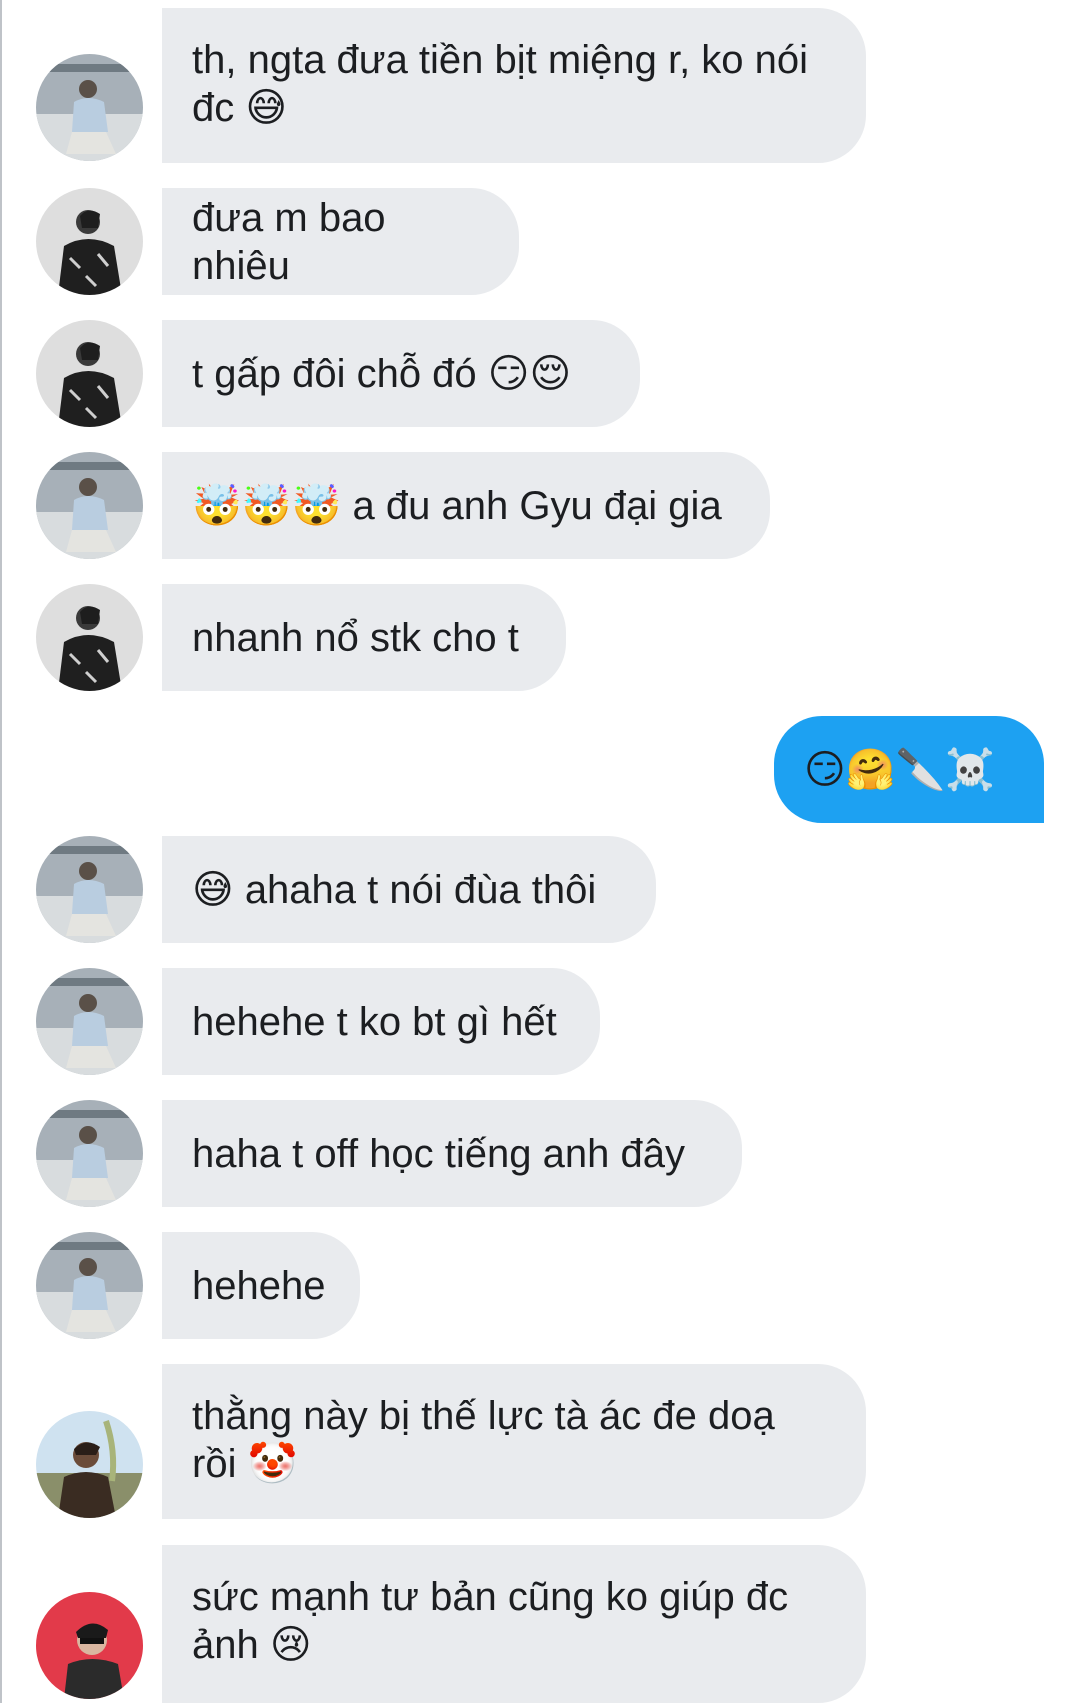 This screenshot has width=1080, height=1703. I want to click on message-bubble: hehehe t ko bt gì hết, so click(381, 1021).